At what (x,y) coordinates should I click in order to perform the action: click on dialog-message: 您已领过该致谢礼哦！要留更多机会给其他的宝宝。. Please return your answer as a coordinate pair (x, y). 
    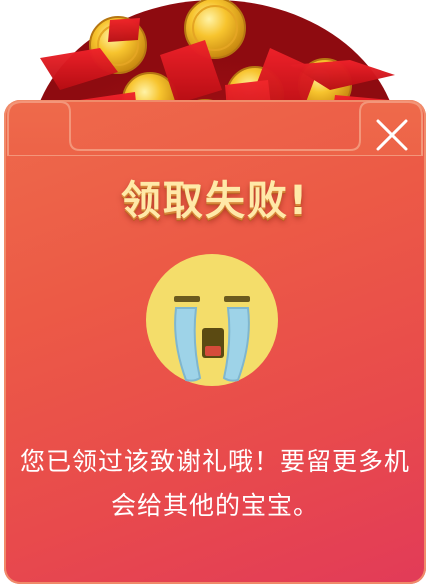
    Looking at the image, I should click on (215, 483).